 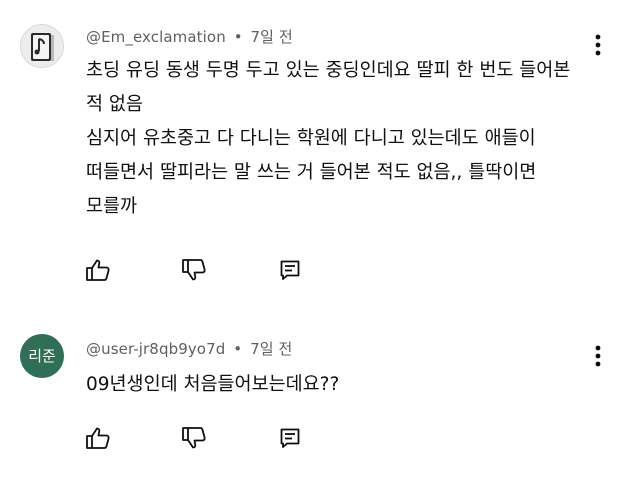 What do you see at coordinates (156, 37) in the screenshot?
I see `author-name: @Em_exclamation` at bounding box center [156, 37].